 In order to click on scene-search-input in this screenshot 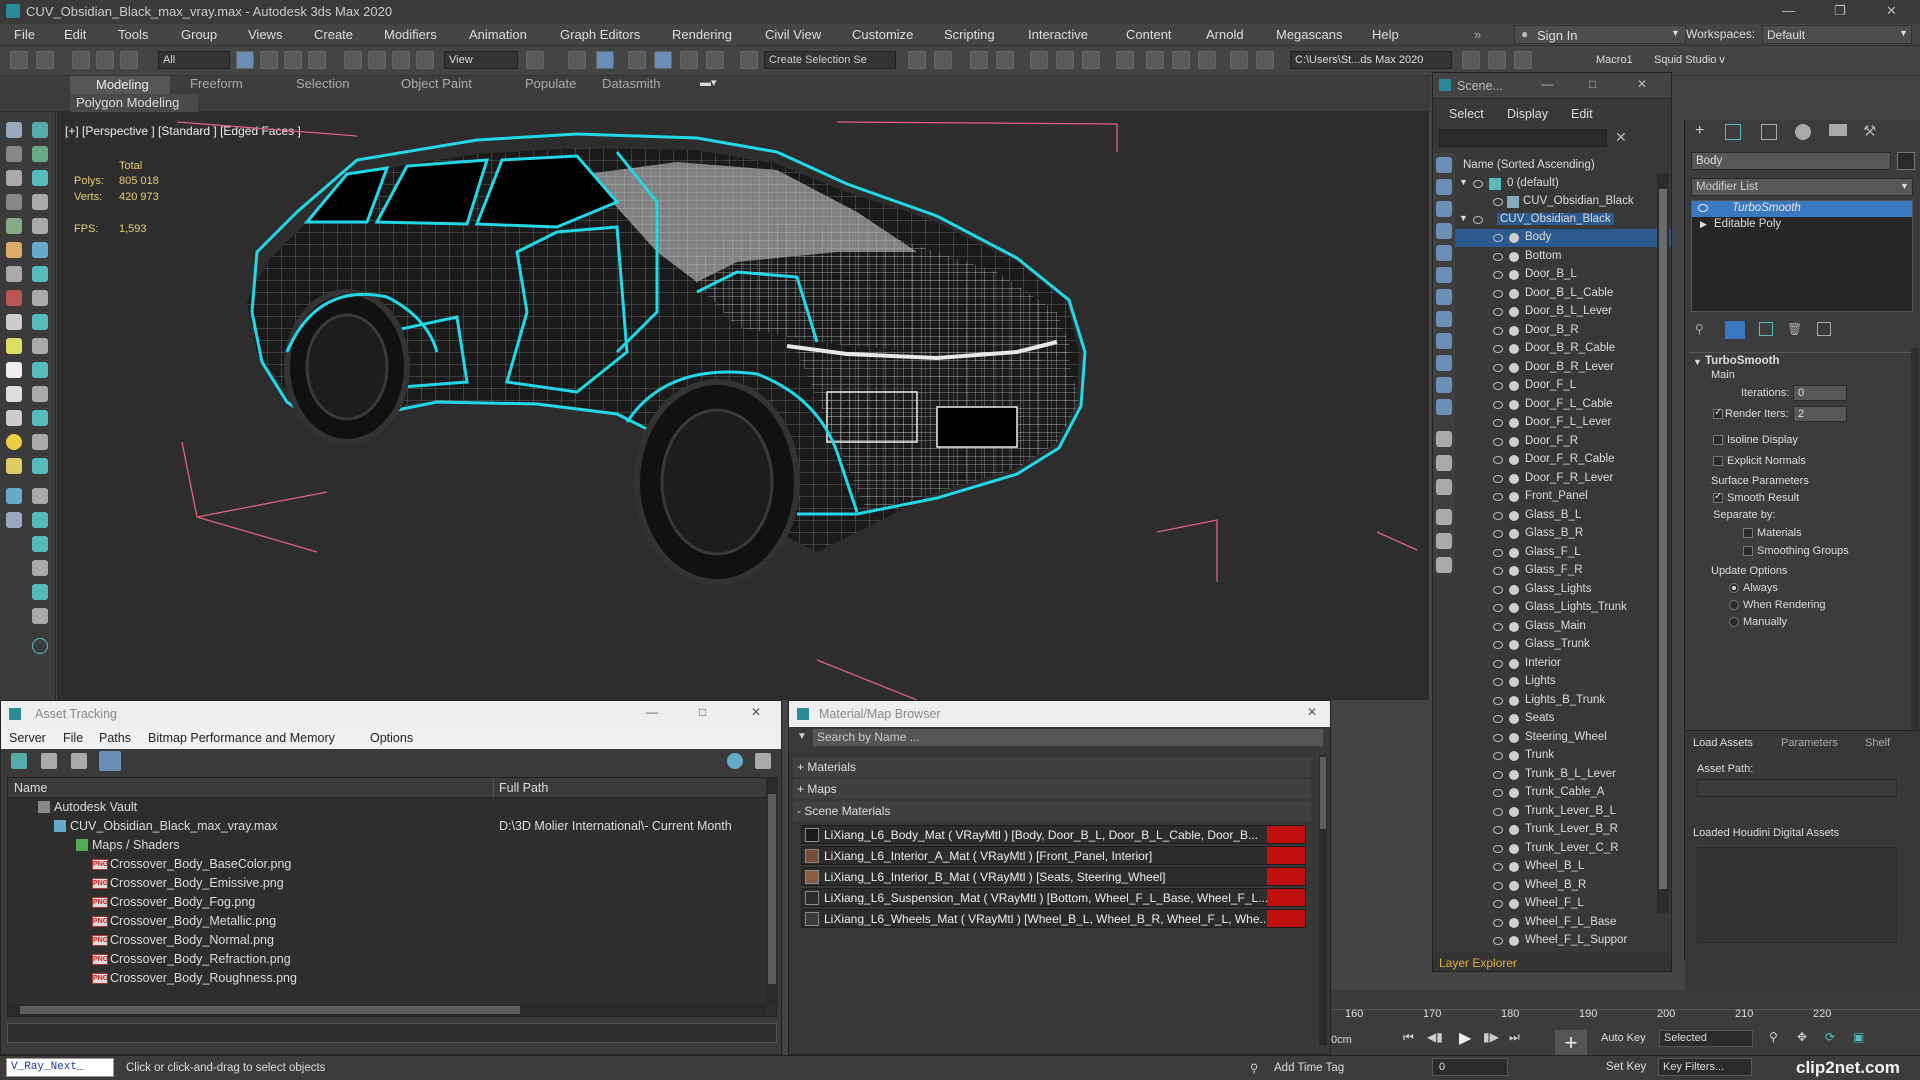, I will do `click(1523, 138)`.